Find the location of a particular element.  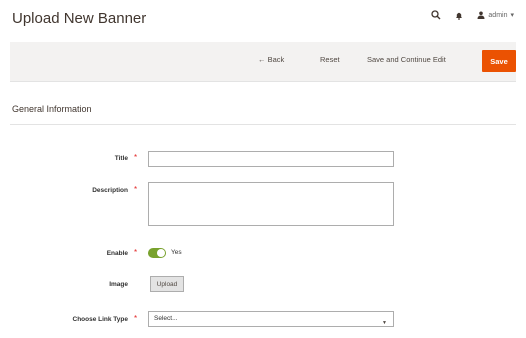

upload-button: Upload is located at coordinates (167, 284).